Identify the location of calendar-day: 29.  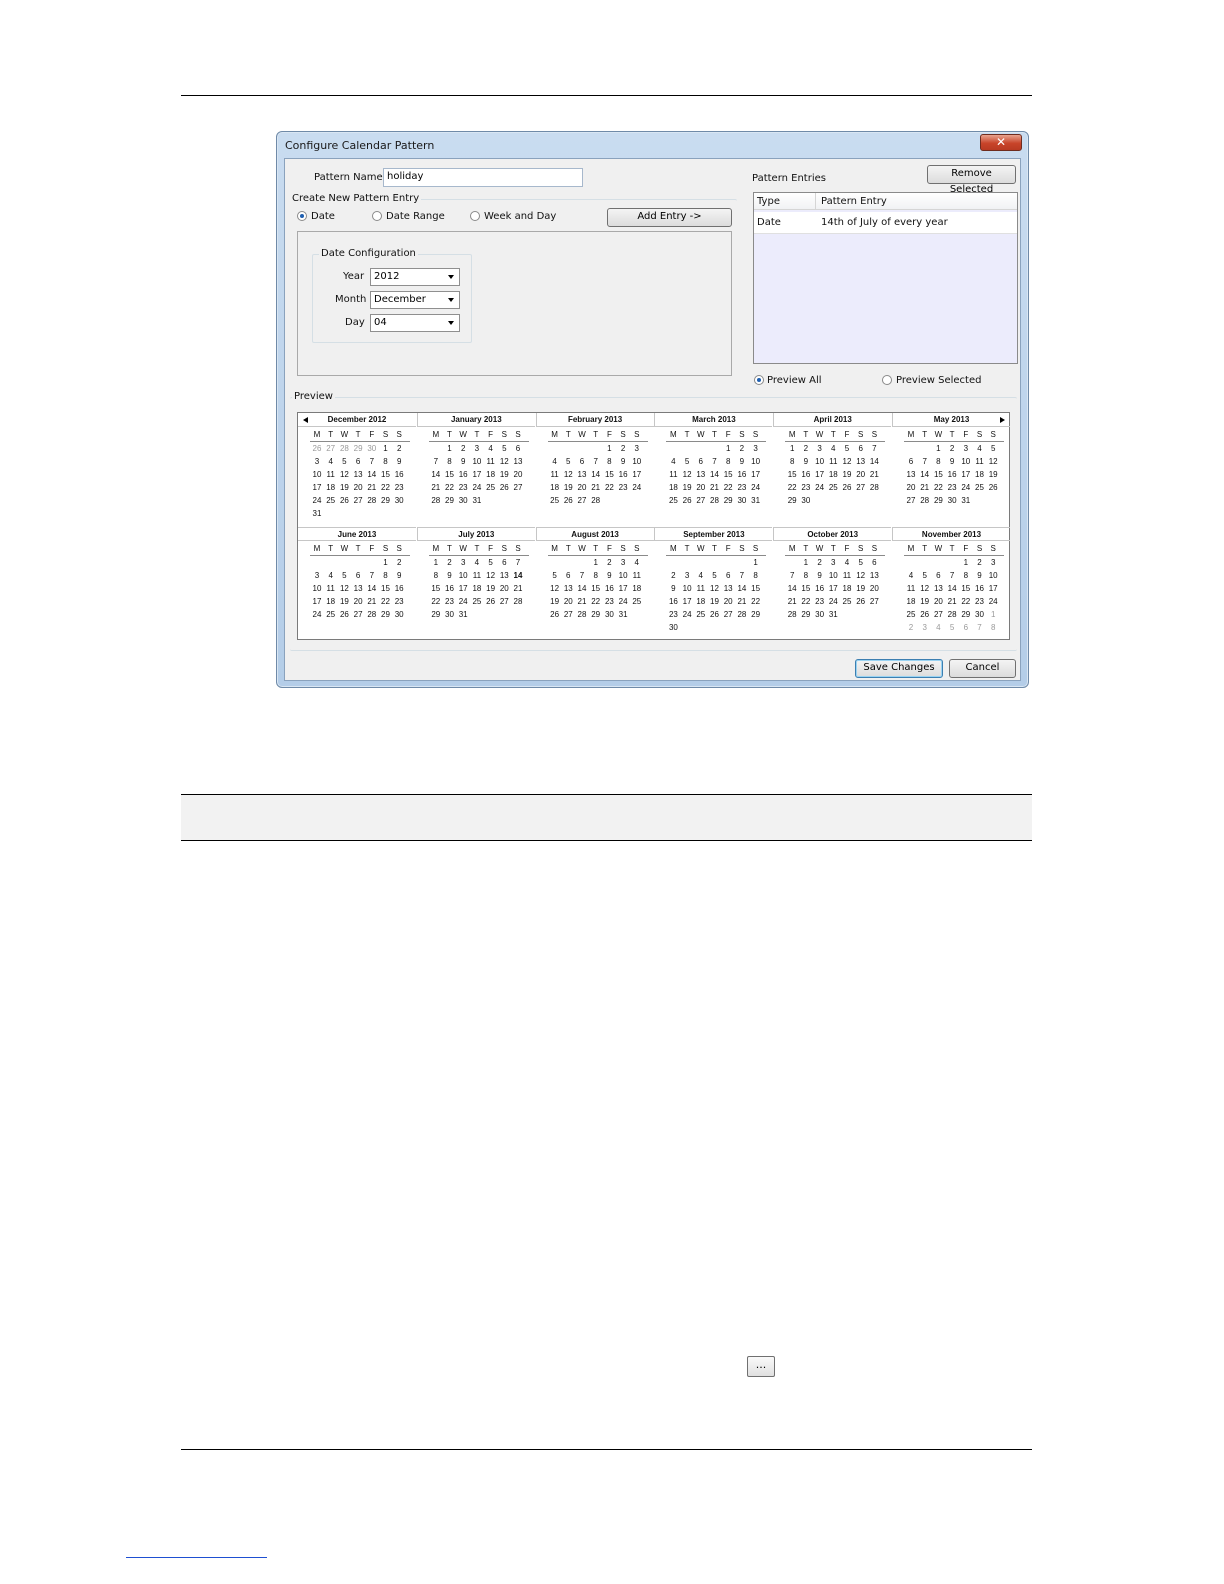
(806, 614).